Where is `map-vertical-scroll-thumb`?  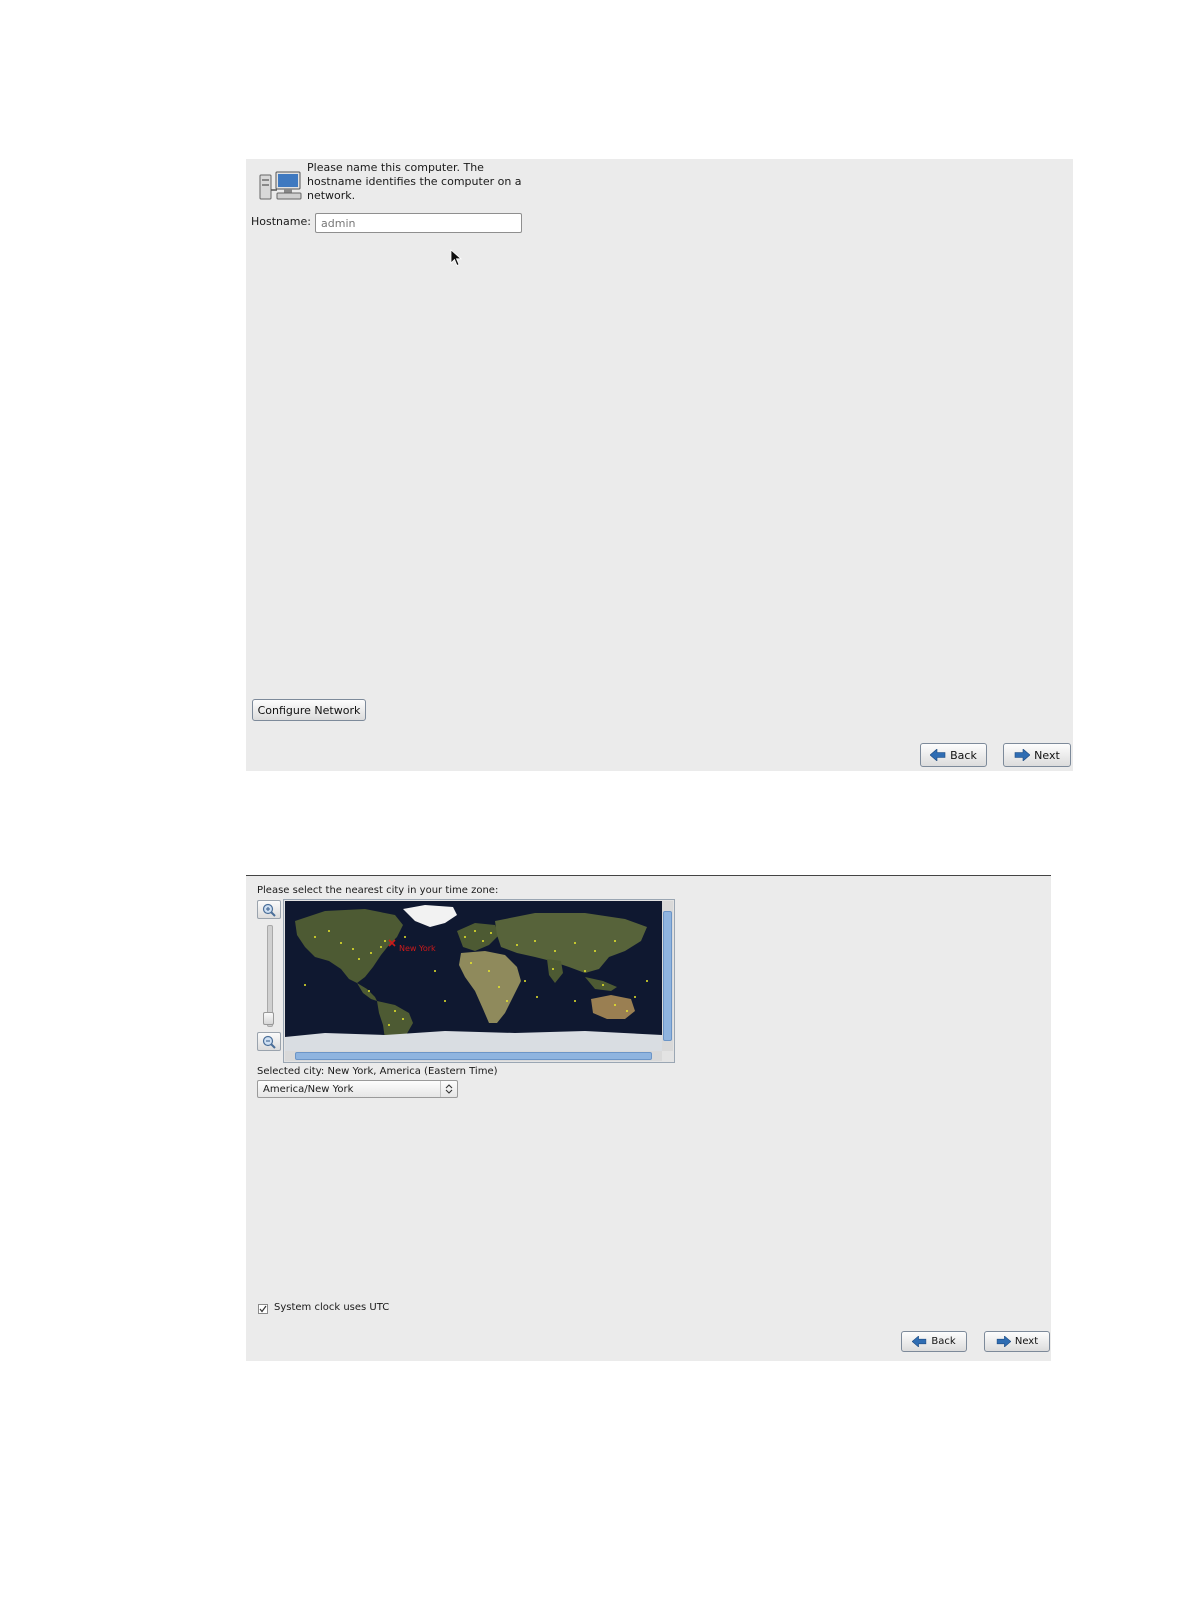 map-vertical-scroll-thumb is located at coordinates (667, 976).